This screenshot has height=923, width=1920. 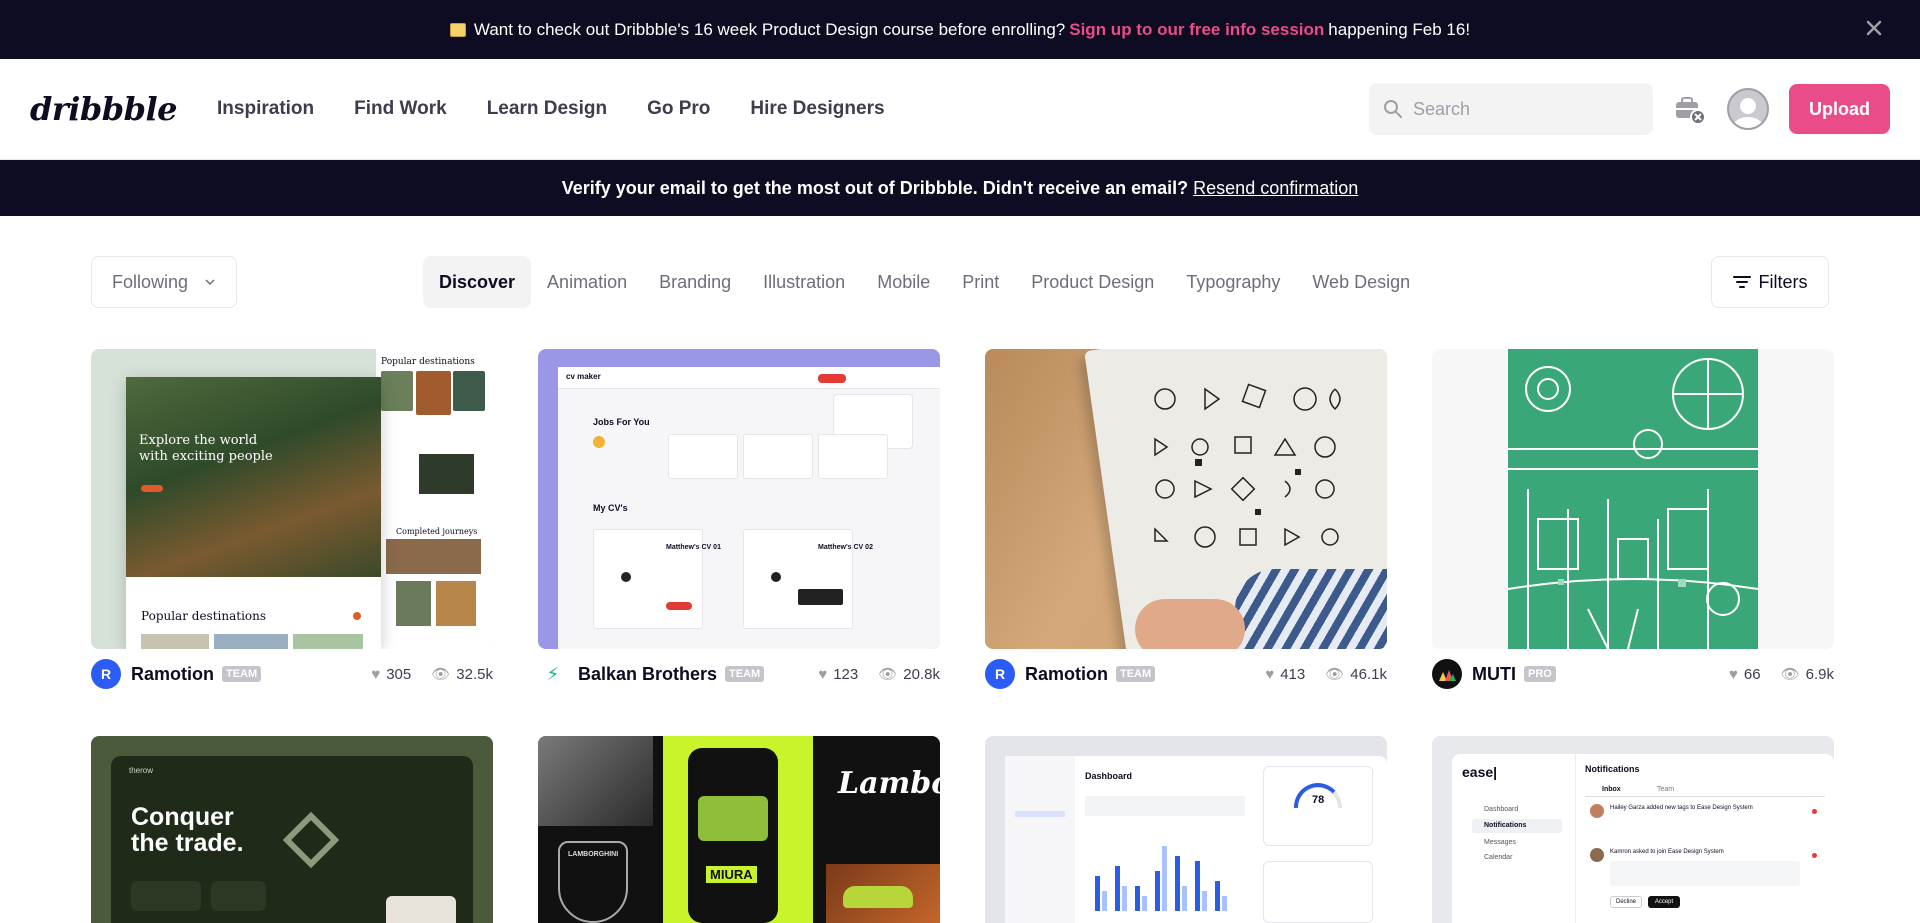 I want to click on shot-meta: ⚡ Balkan Brothers TEAM ♥ 123 👁 20.8k, so click(x=739, y=674).